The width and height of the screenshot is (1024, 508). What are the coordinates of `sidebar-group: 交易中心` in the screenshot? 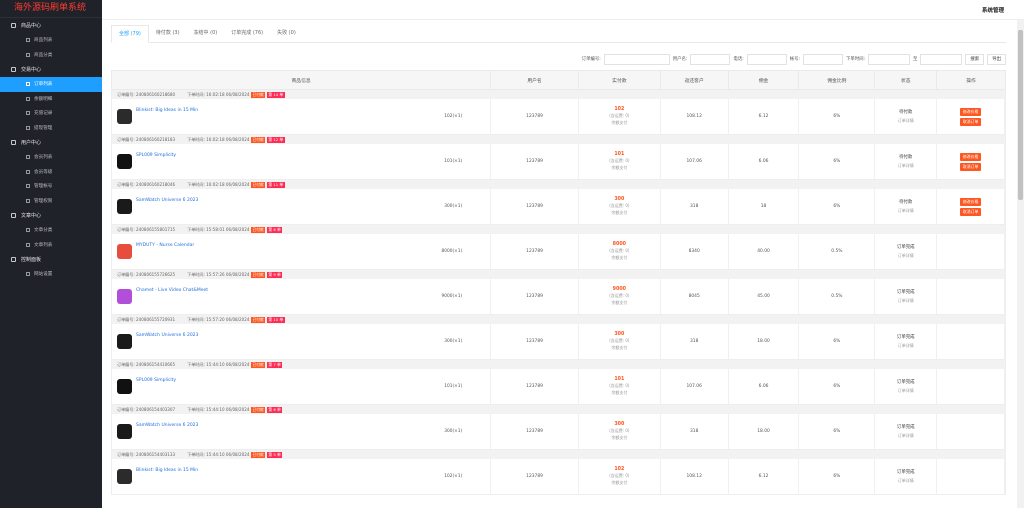 It's located at (51, 69).